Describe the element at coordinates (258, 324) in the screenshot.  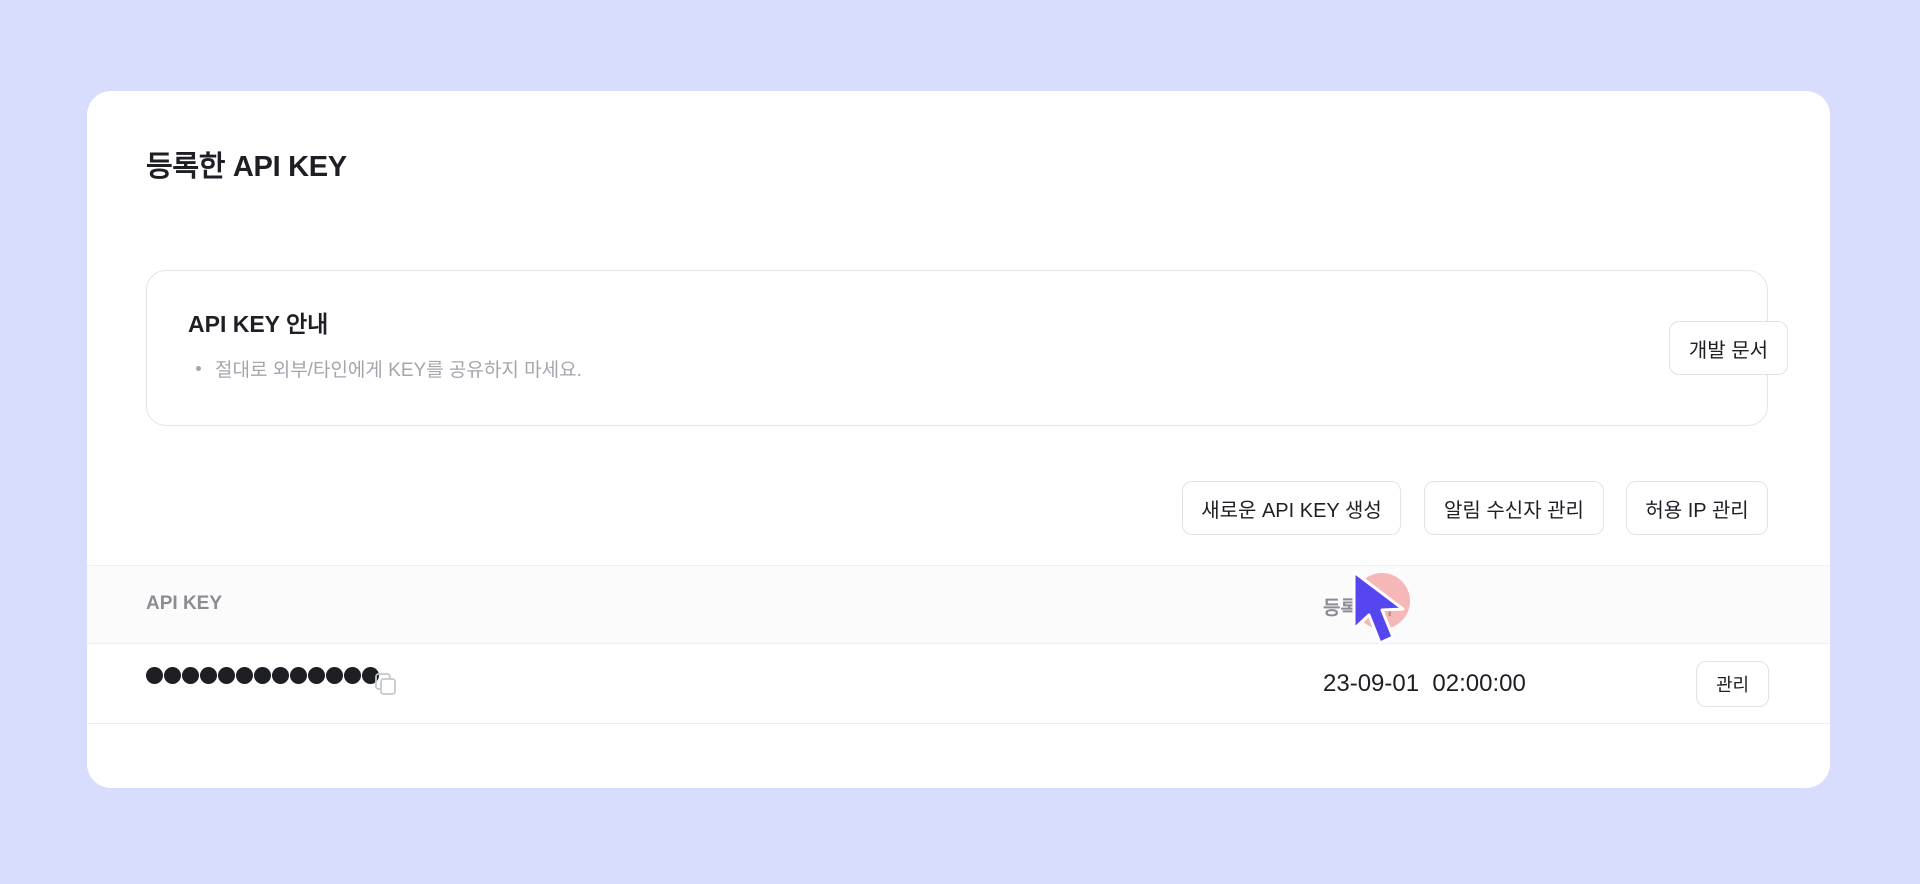
I see `notice-title: API KEY 안내` at that location.